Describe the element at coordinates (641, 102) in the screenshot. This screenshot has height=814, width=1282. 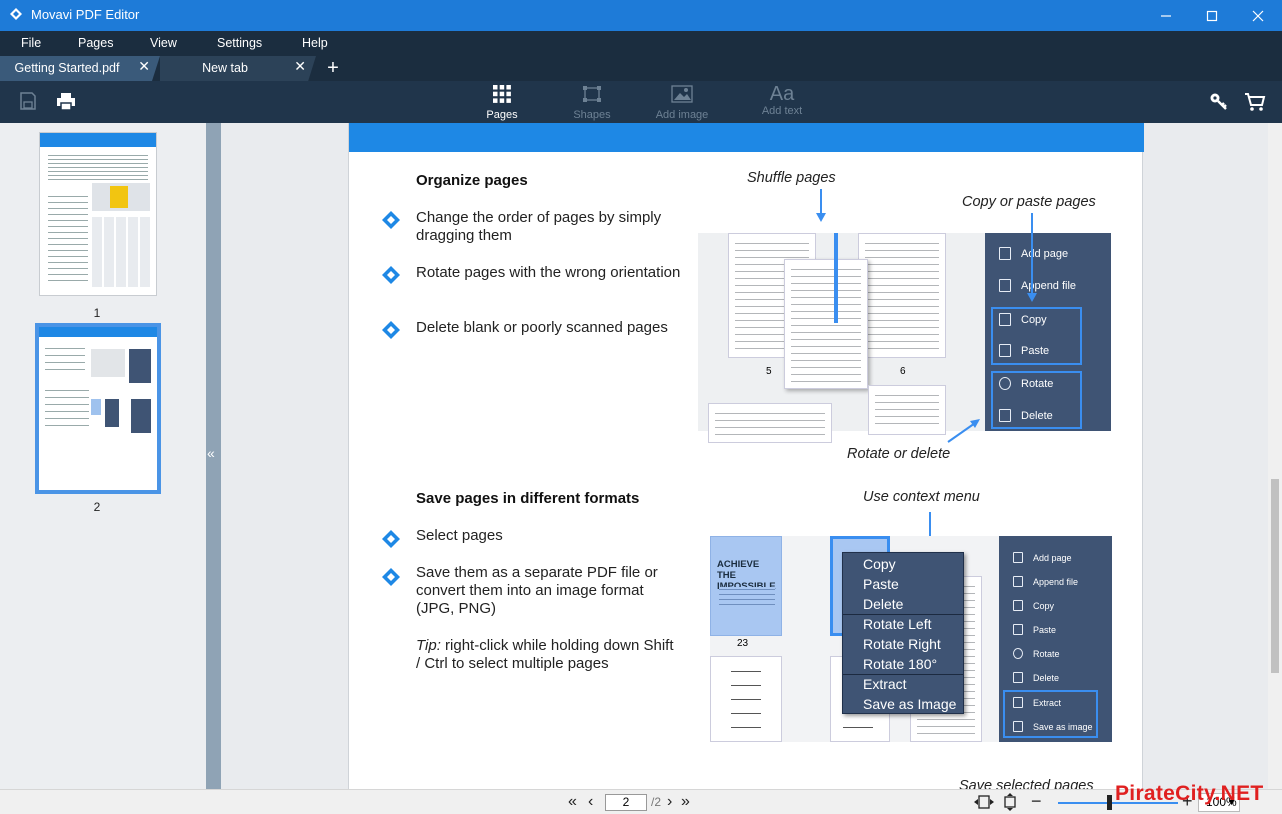
I see `toolbar: Pages Shapes Add image Aa Add text` at that location.